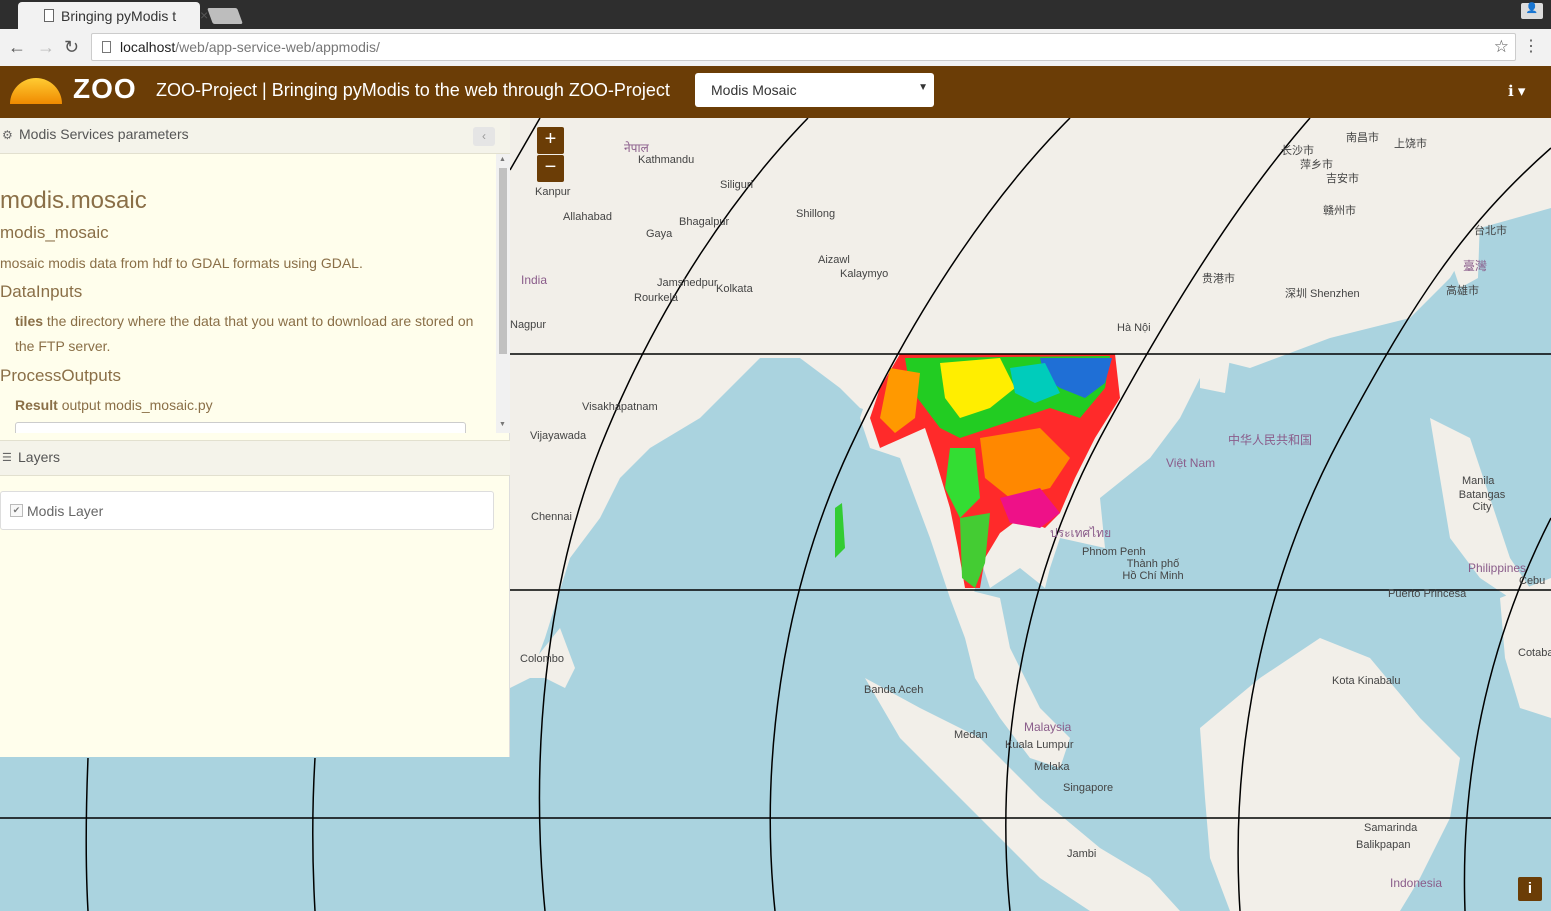 The width and height of the screenshot is (1551, 911). I want to click on url-text: localhost/web/app-service-web/appmodis/, so click(250, 47).